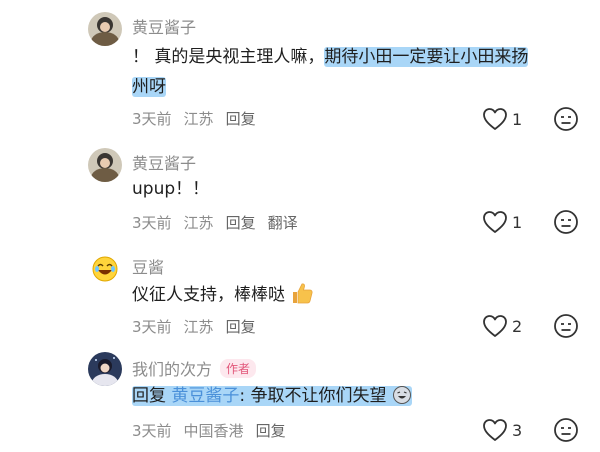 This screenshot has width=600, height=452. I want to click on like-button: 3, so click(506, 430).